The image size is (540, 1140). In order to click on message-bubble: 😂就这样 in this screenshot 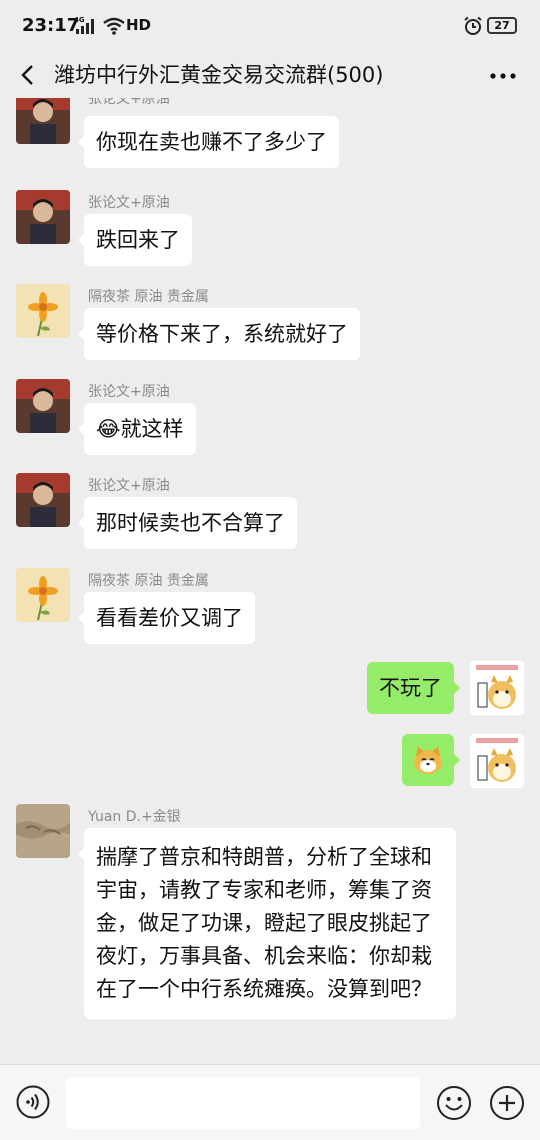, I will do `click(137, 429)`.